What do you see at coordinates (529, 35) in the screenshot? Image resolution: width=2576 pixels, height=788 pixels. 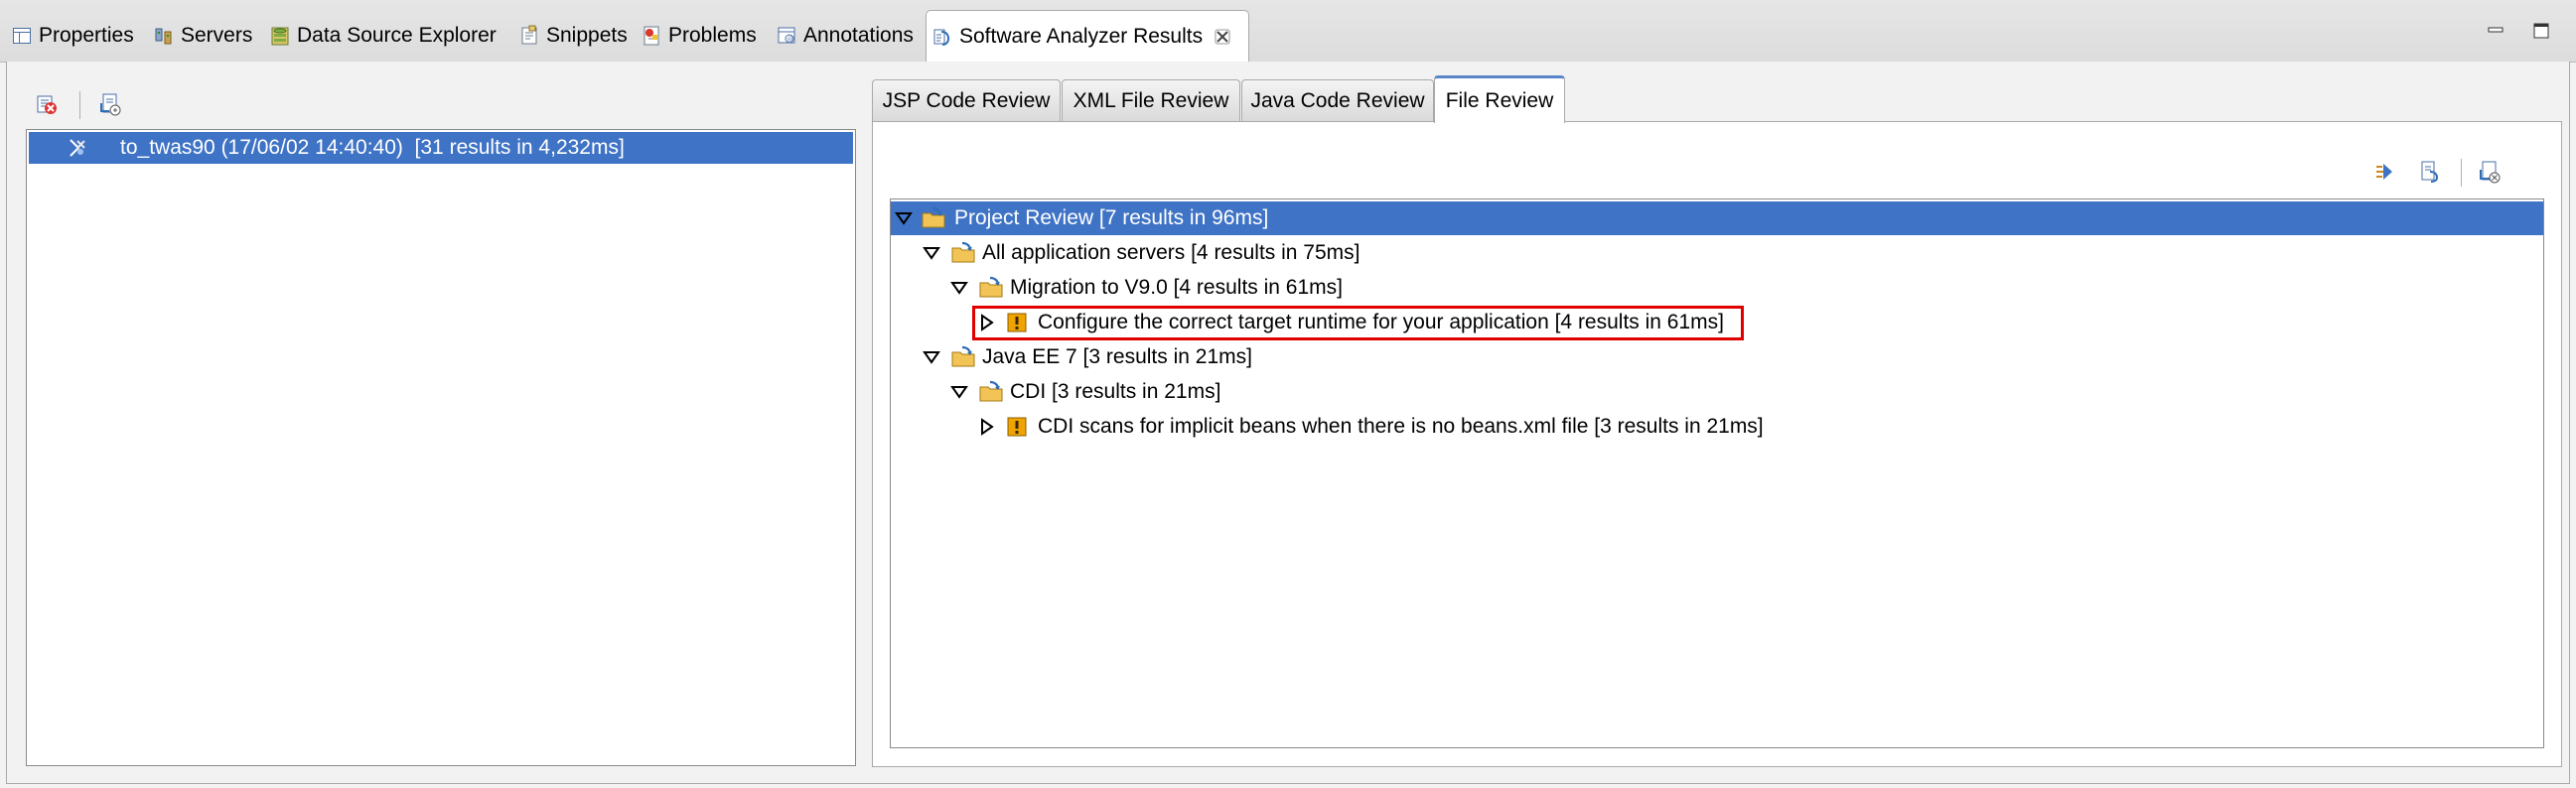 I see `snippets-icon` at bounding box center [529, 35].